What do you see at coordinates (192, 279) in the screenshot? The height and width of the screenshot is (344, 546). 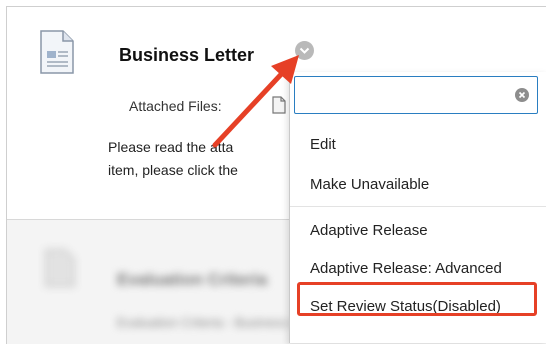 I see `blurred-item-title: Evaluation Criteria` at bounding box center [192, 279].